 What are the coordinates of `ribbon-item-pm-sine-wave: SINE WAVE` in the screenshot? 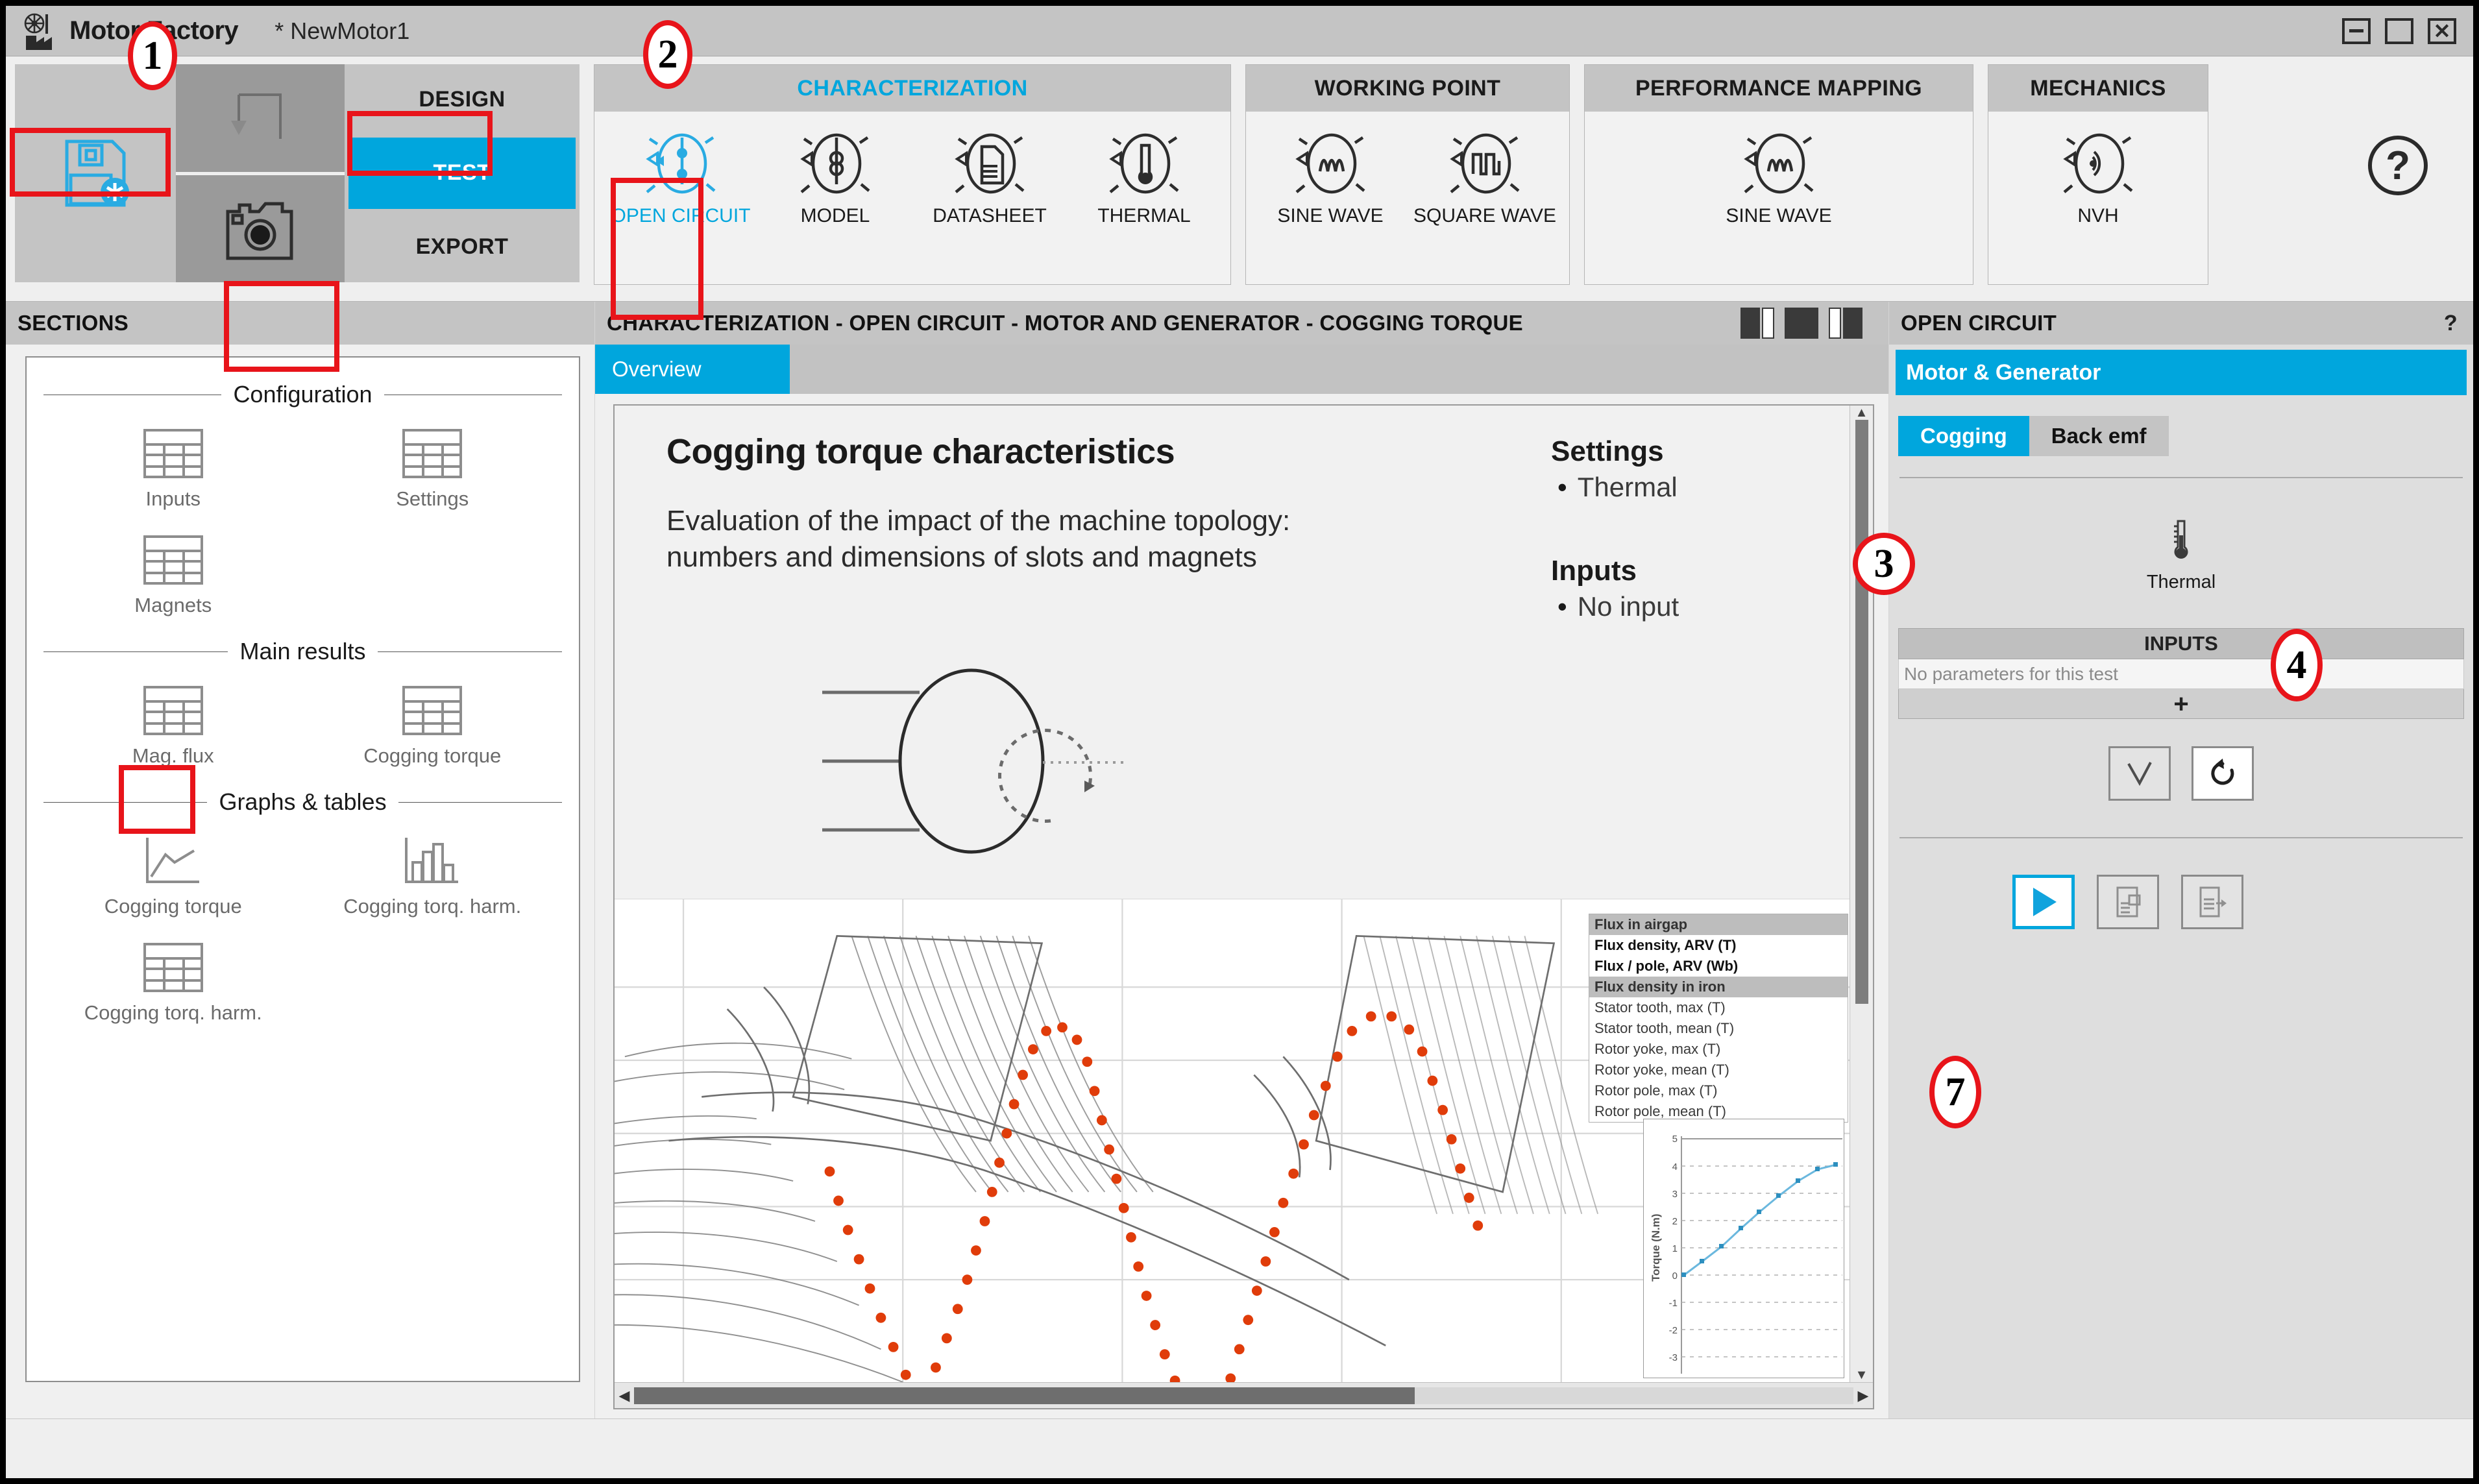 It's located at (1779, 176).